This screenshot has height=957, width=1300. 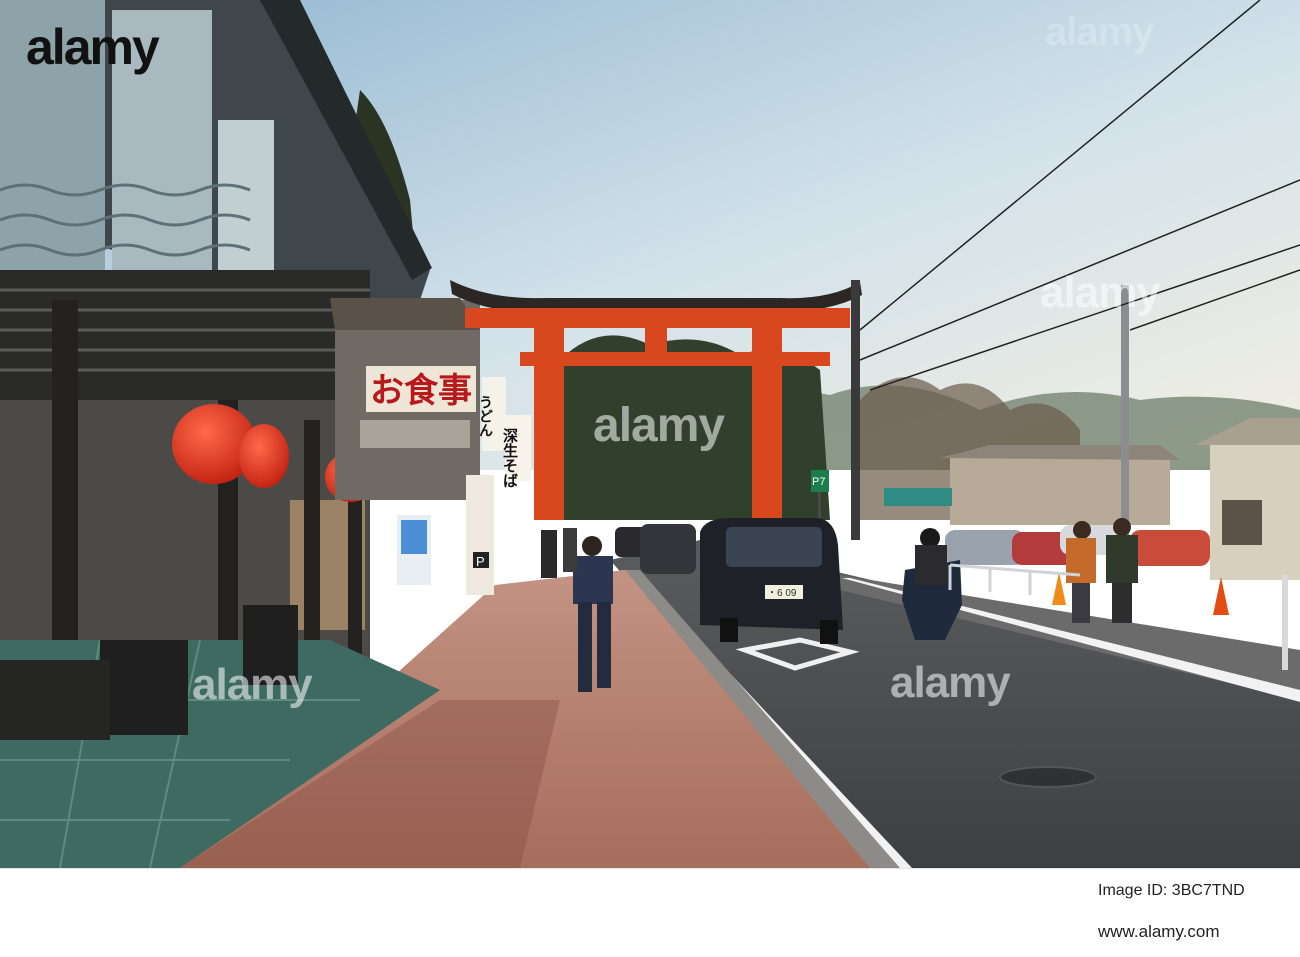 I want to click on manhole, so click(x=1048, y=777).